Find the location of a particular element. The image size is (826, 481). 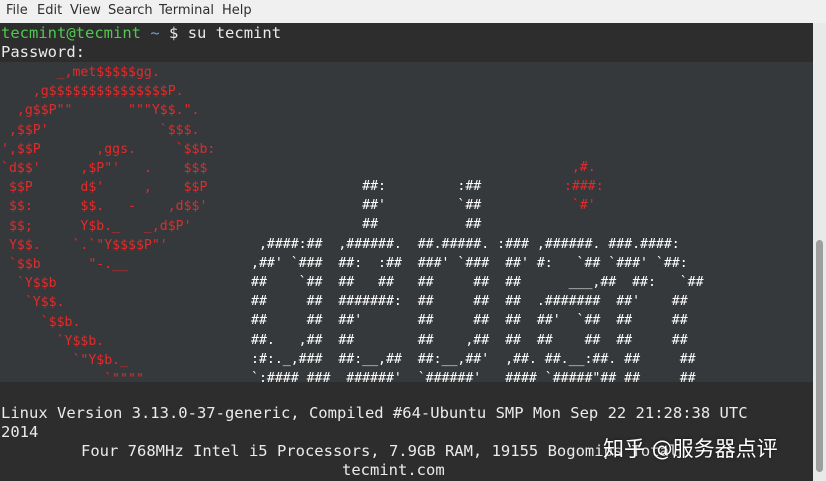

prompt-line: tecmint@tecmint ~ $ su tecmint is located at coordinates (141, 33).